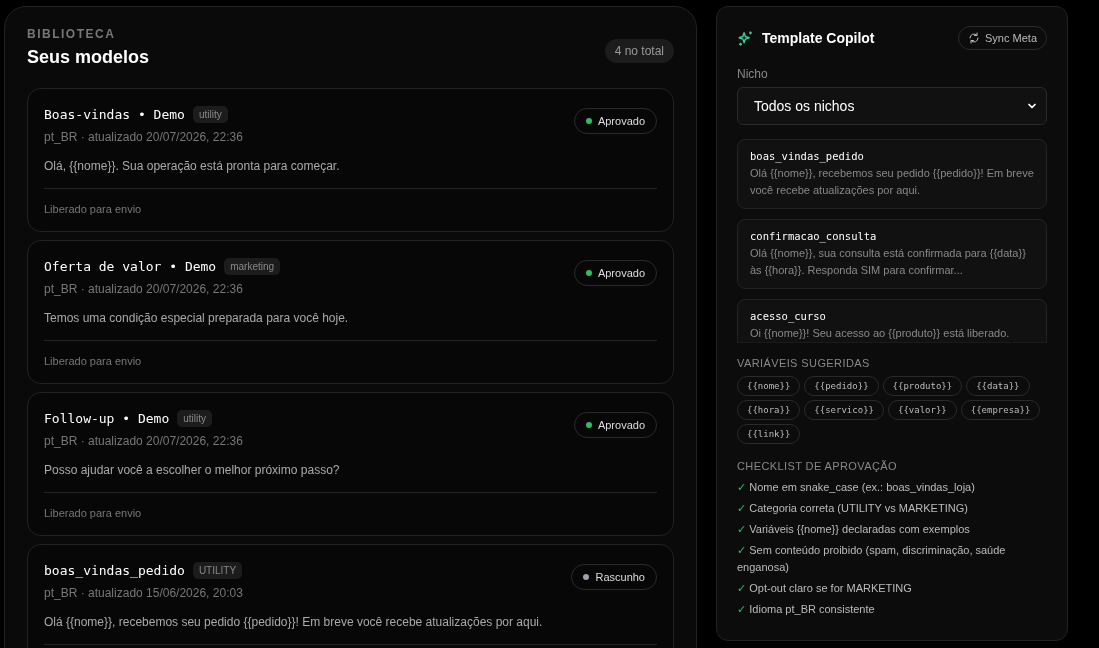  What do you see at coordinates (880, 333) in the screenshot?
I see `suggestion-text: Oi {{nome}}! Seu acesso ao {{produto}} está liberado.` at bounding box center [880, 333].